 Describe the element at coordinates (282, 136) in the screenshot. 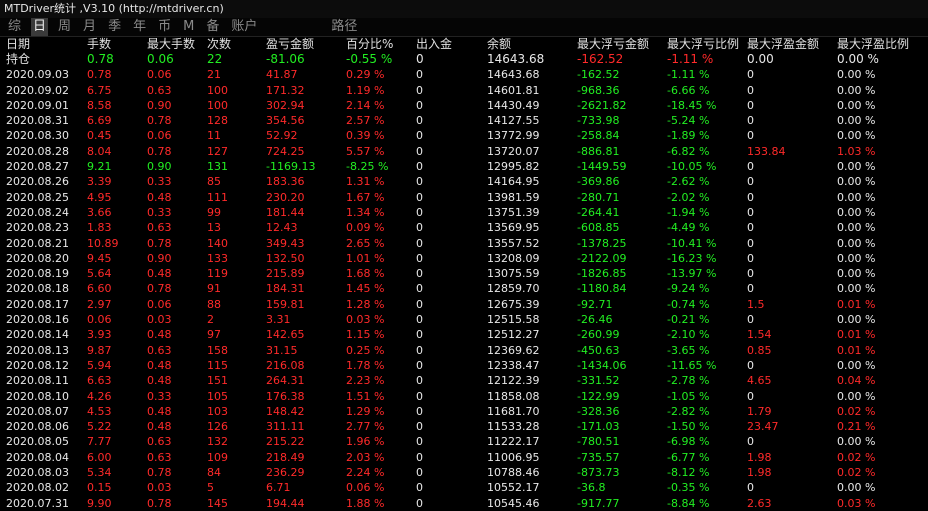

I see `cell-col-4: 52.92` at that location.